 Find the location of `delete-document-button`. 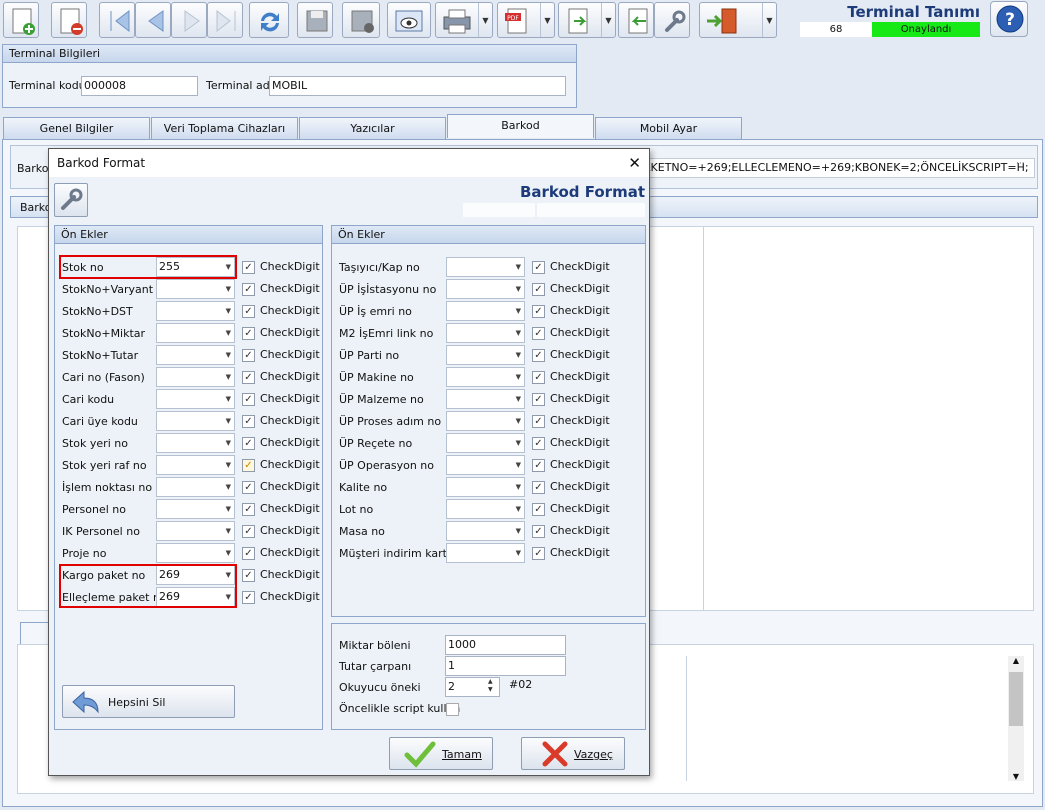

delete-document-button is located at coordinates (69, 20).